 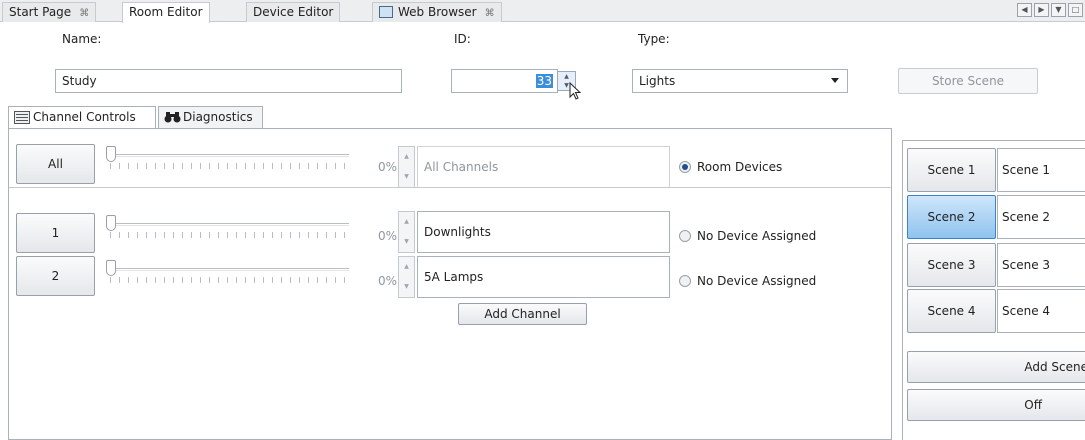 What do you see at coordinates (218, 117) in the screenshot?
I see `tab-label: Diagnostics` at bounding box center [218, 117].